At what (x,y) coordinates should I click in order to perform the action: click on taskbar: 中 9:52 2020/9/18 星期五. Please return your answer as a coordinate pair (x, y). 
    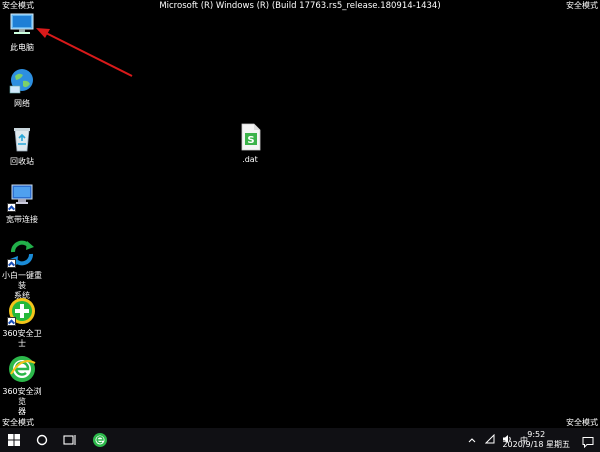
    Looking at the image, I should click on (300, 440).